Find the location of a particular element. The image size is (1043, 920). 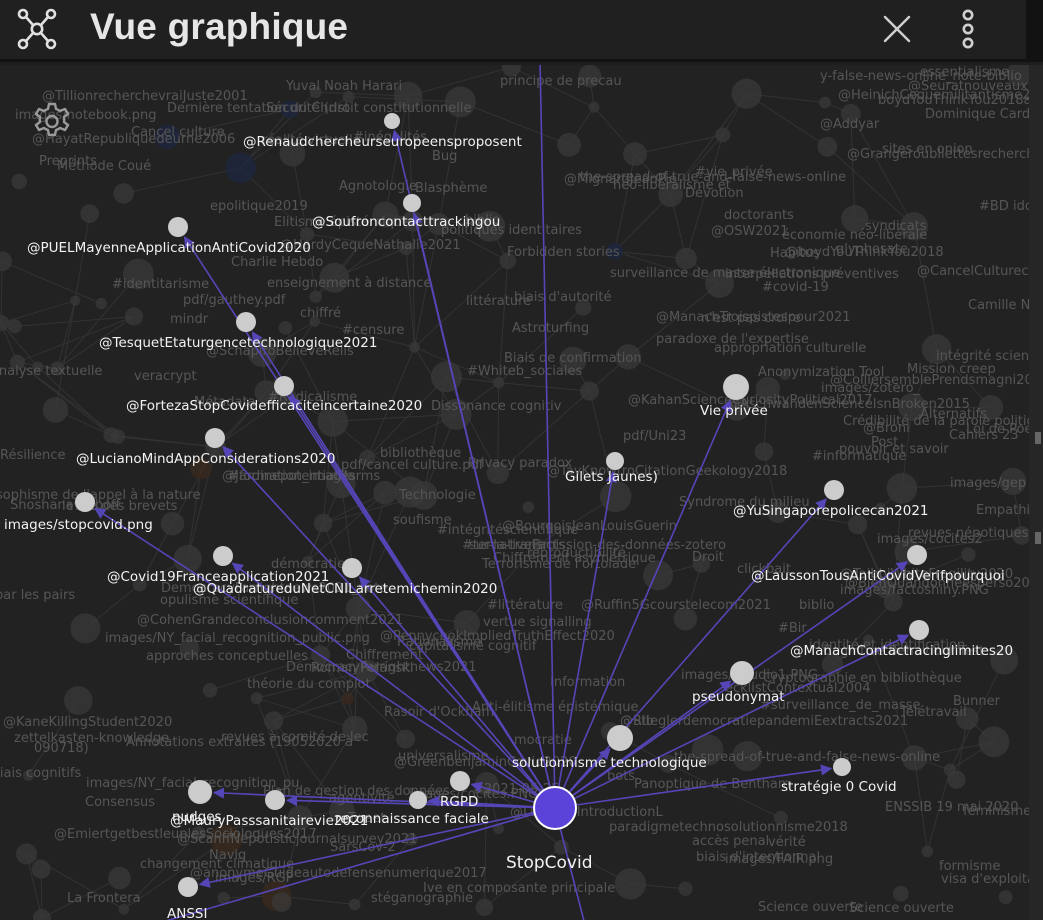

background-label: images/FAIR.png is located at coordinates (779, 859).